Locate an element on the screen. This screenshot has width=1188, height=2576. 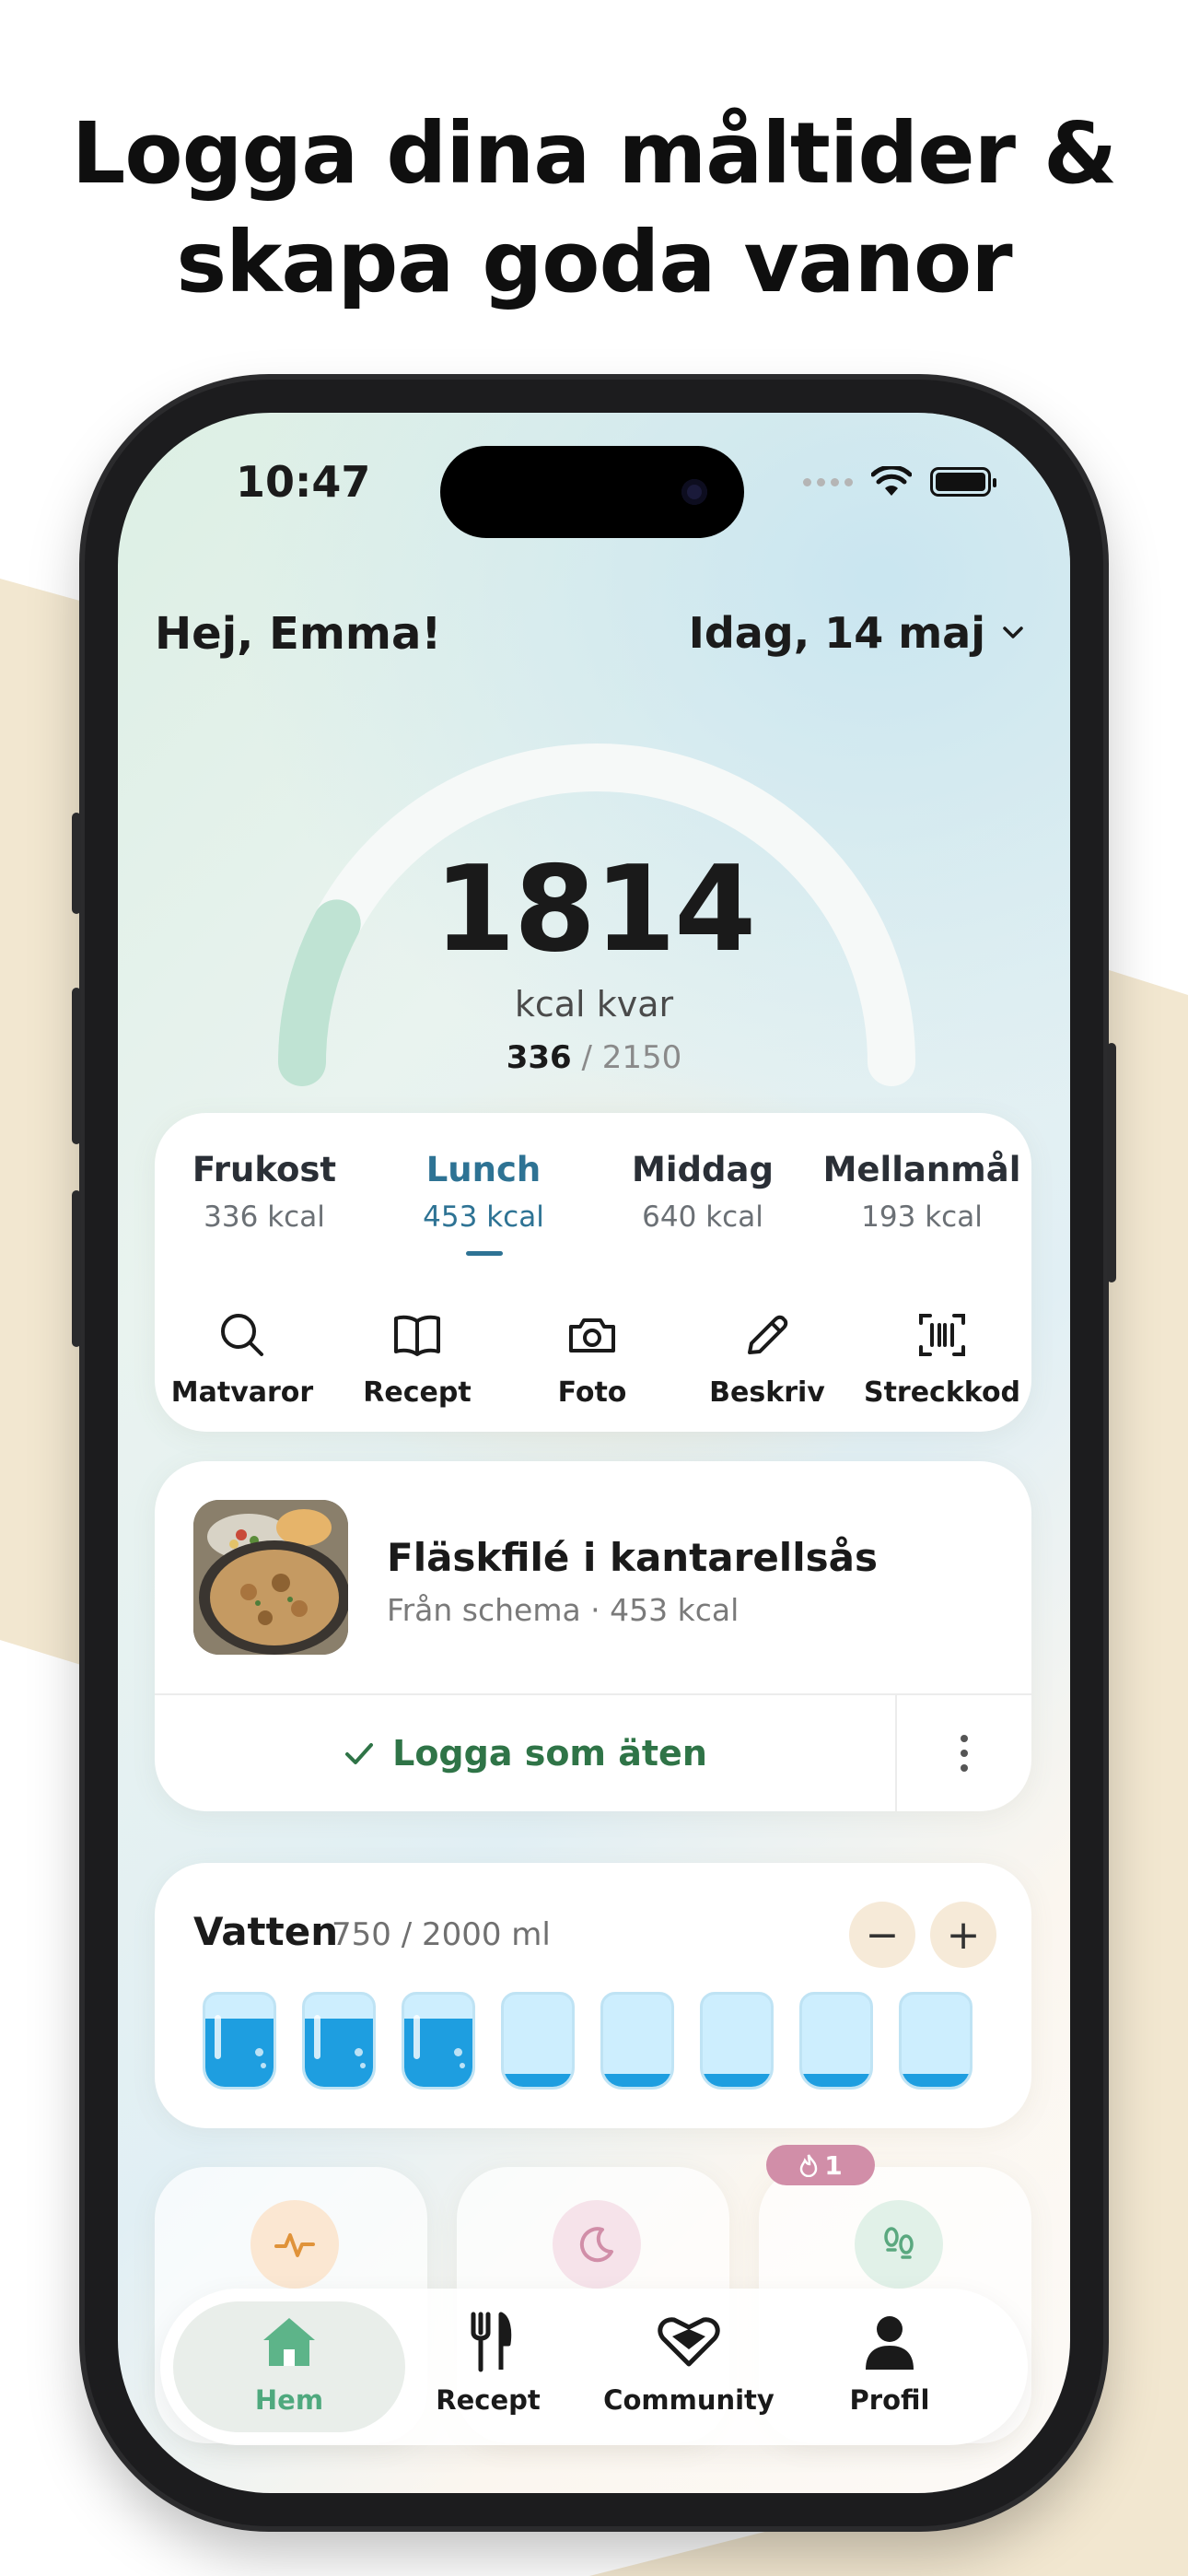
streak-count: 1 is located at coordinates (833, 2165).